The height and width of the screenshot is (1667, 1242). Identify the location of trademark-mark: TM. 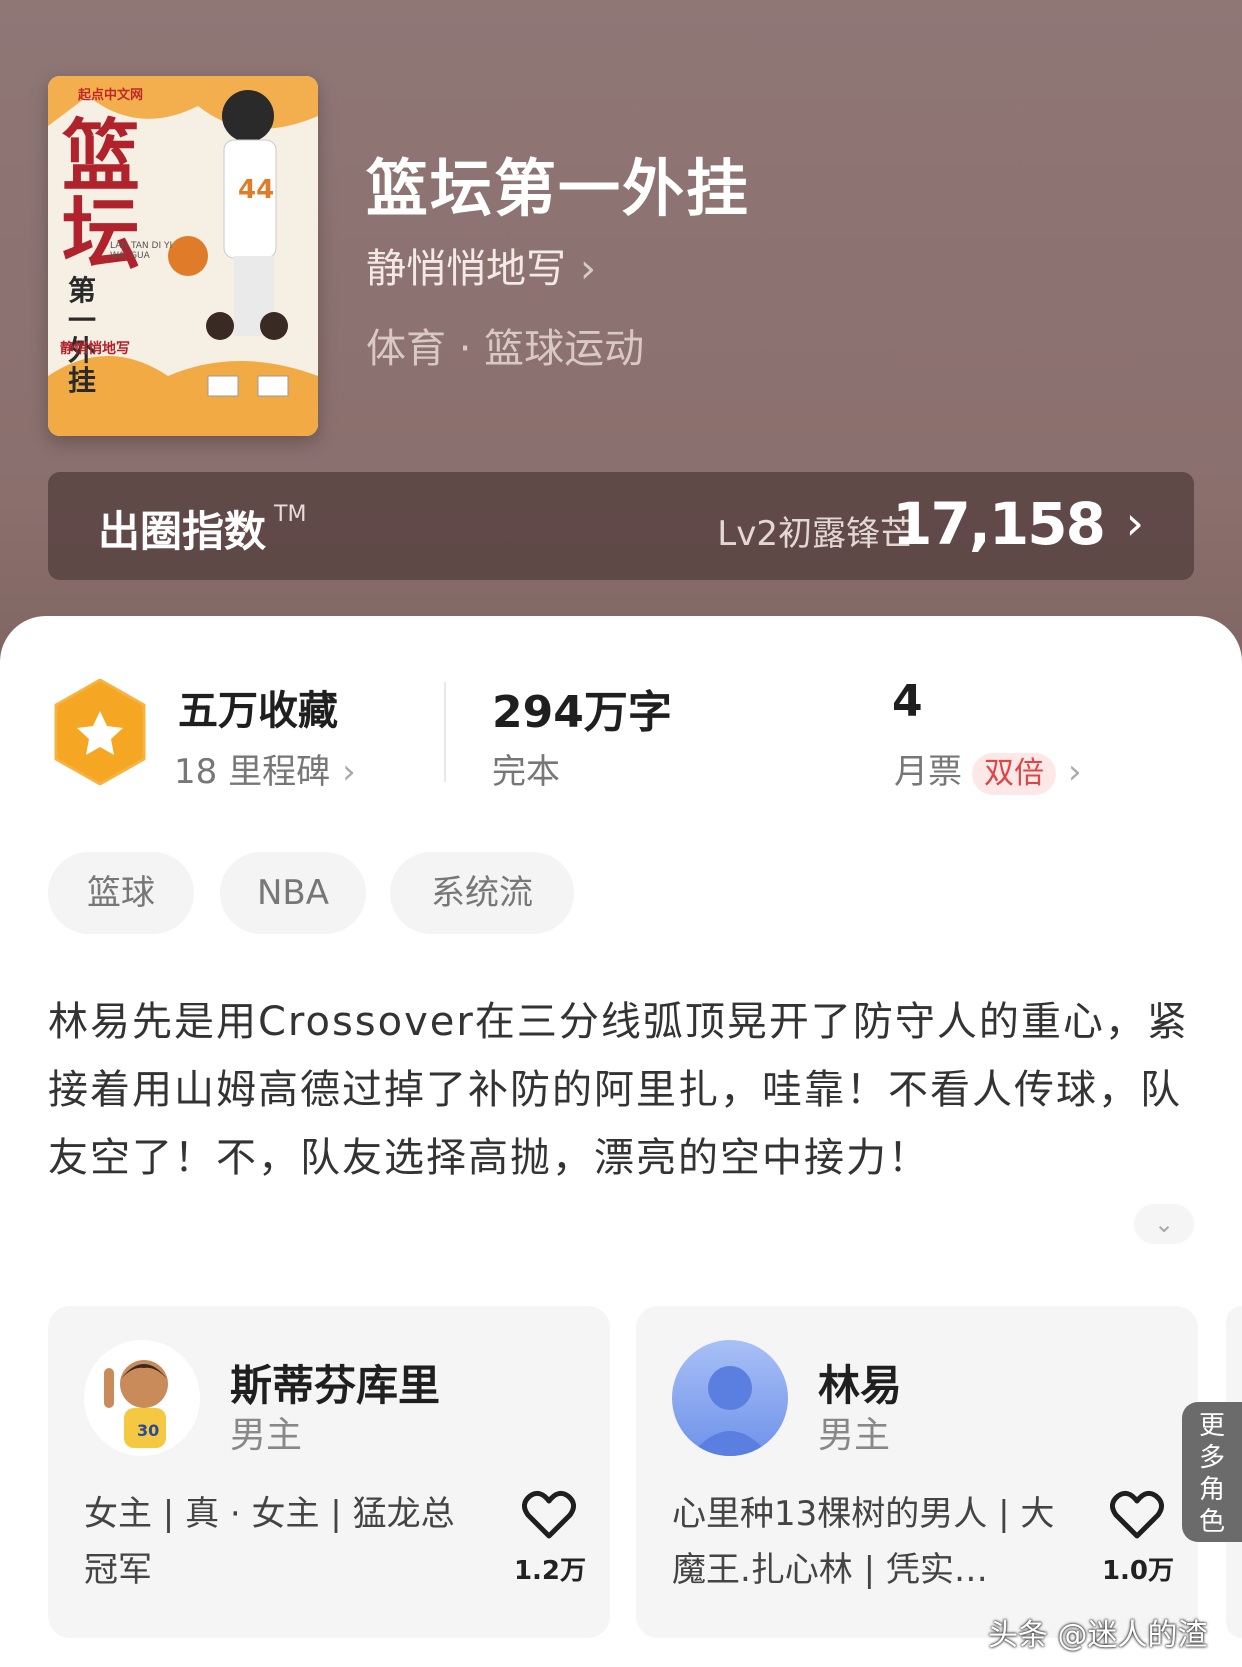
(290, 514).